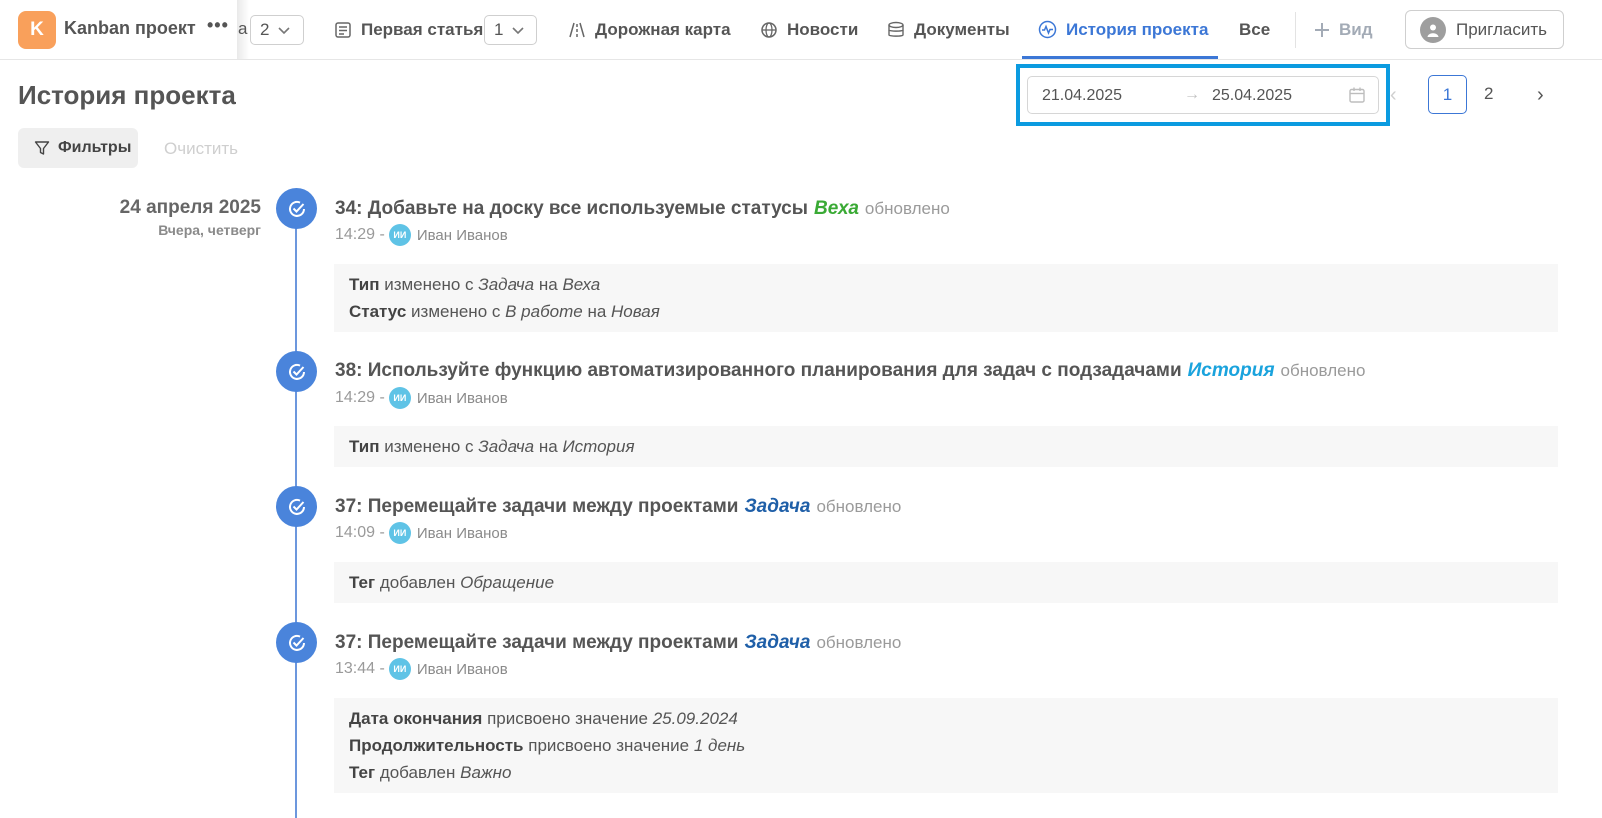  Describe the element at coordinates (277, 30) in the screenshot. I see `tab-count-select-1: 2` at that location.